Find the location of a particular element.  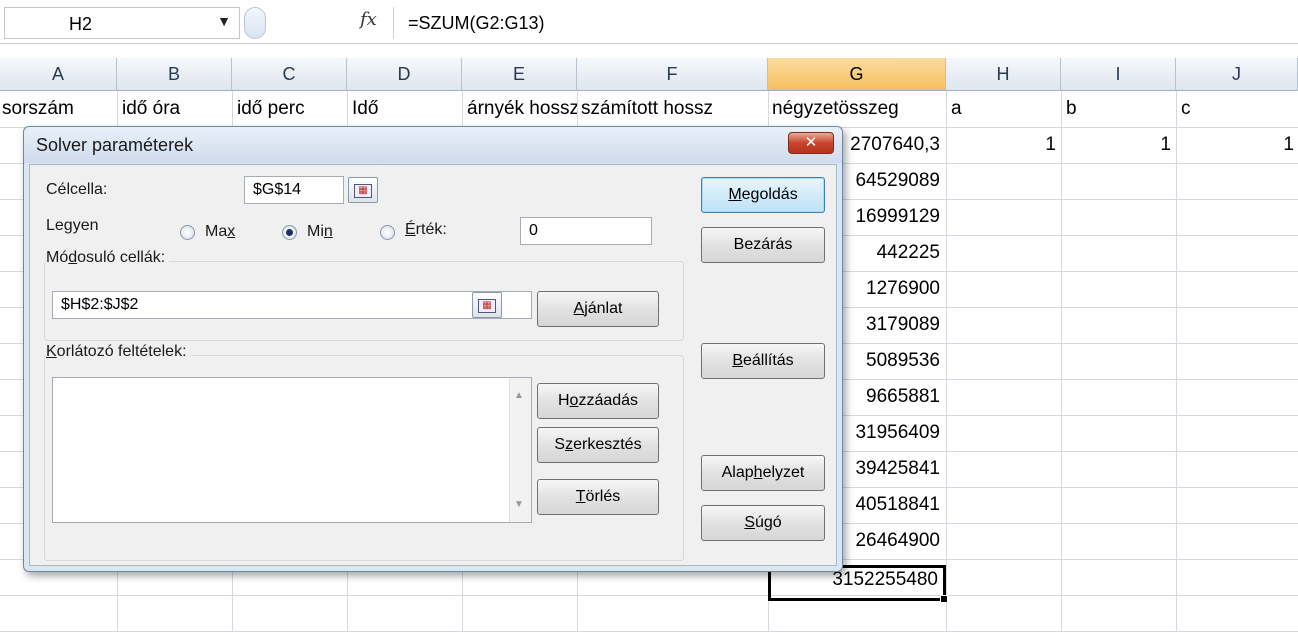

solve-button: Megoldás is located at coordinates (763, 195).